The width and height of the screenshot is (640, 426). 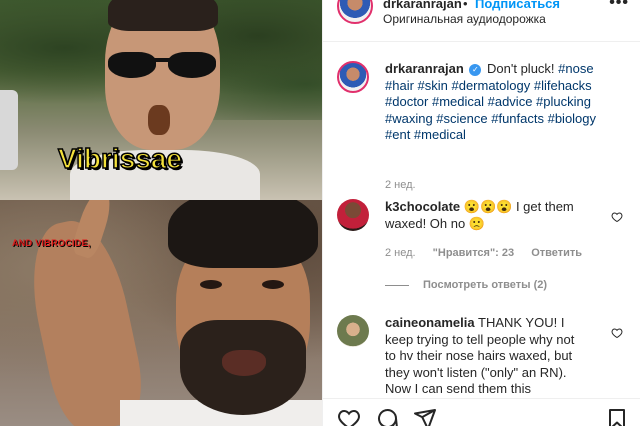 I want to click on caption-text: Don't pluck!, so click(x=521, y=68).